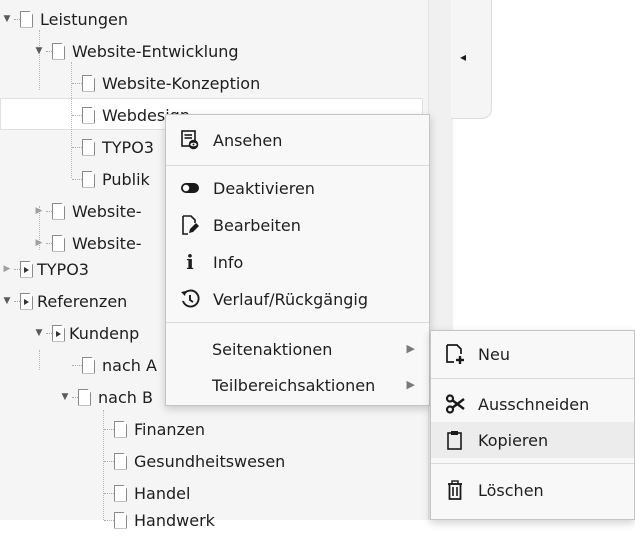 This screenshot has width=635, height=536. What do you see at coordinates (174, 520) in the screenshot?
I see `tree-item-label: Handwerk` at bounding box center [174, 520].